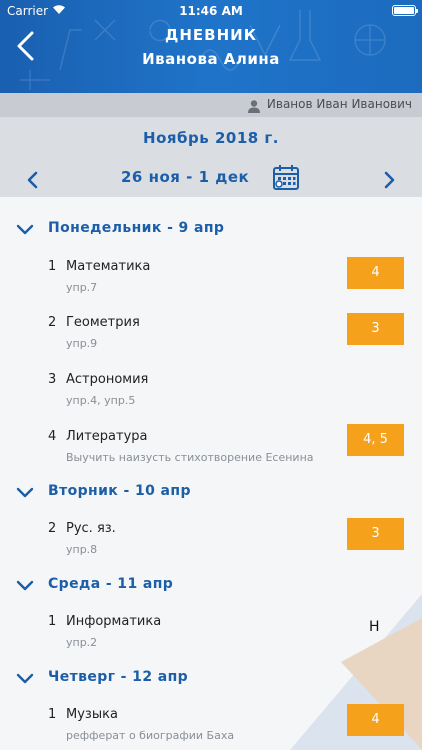 The width and height of the screenshot is (422, 750). Describe the element at coordinates (82, 287) in the screenshot. I see `lesson-homework: упр.7` at that location.